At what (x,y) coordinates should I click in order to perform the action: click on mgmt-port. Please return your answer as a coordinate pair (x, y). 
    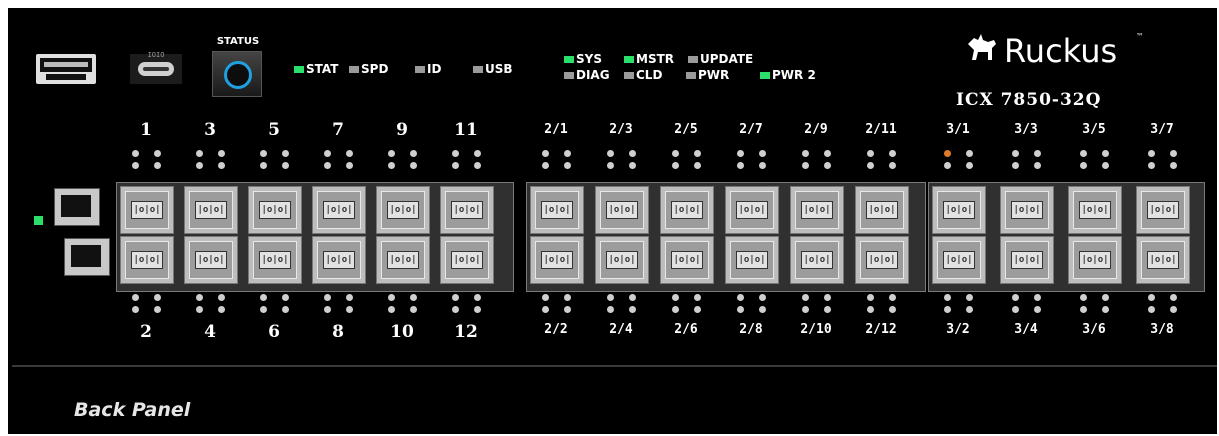
    Looking at the image, I should click on (77, 207).